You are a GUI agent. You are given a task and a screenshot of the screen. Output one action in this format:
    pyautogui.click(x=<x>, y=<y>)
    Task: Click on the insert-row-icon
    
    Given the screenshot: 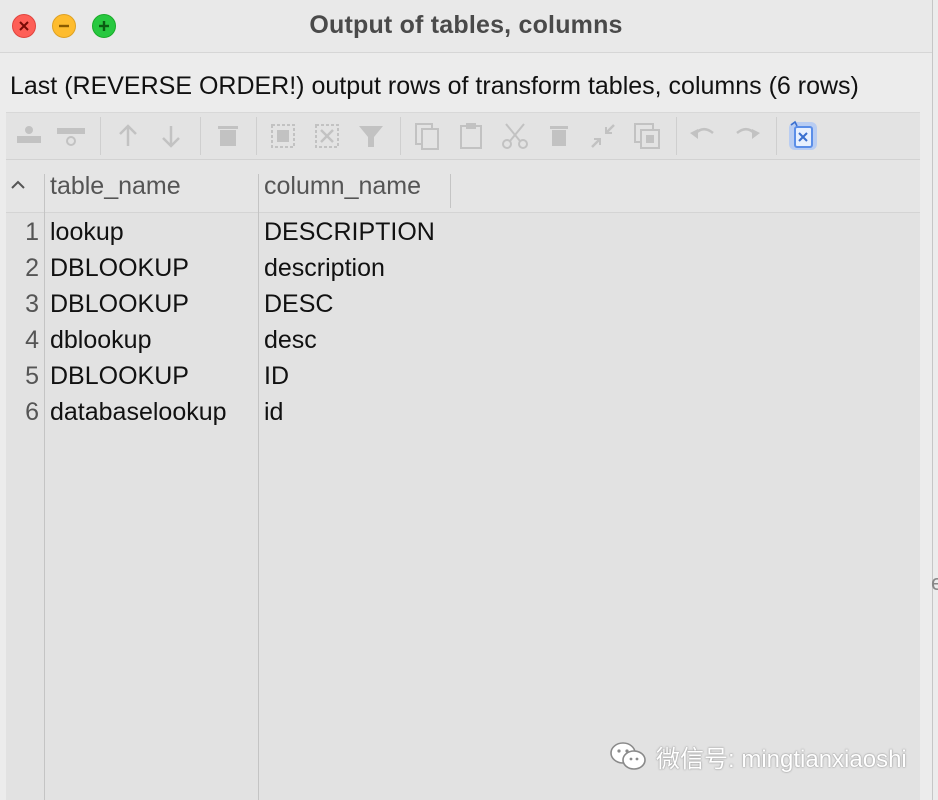 What is the action you would take?
    pyautogui.click(x=29, y=136)
    